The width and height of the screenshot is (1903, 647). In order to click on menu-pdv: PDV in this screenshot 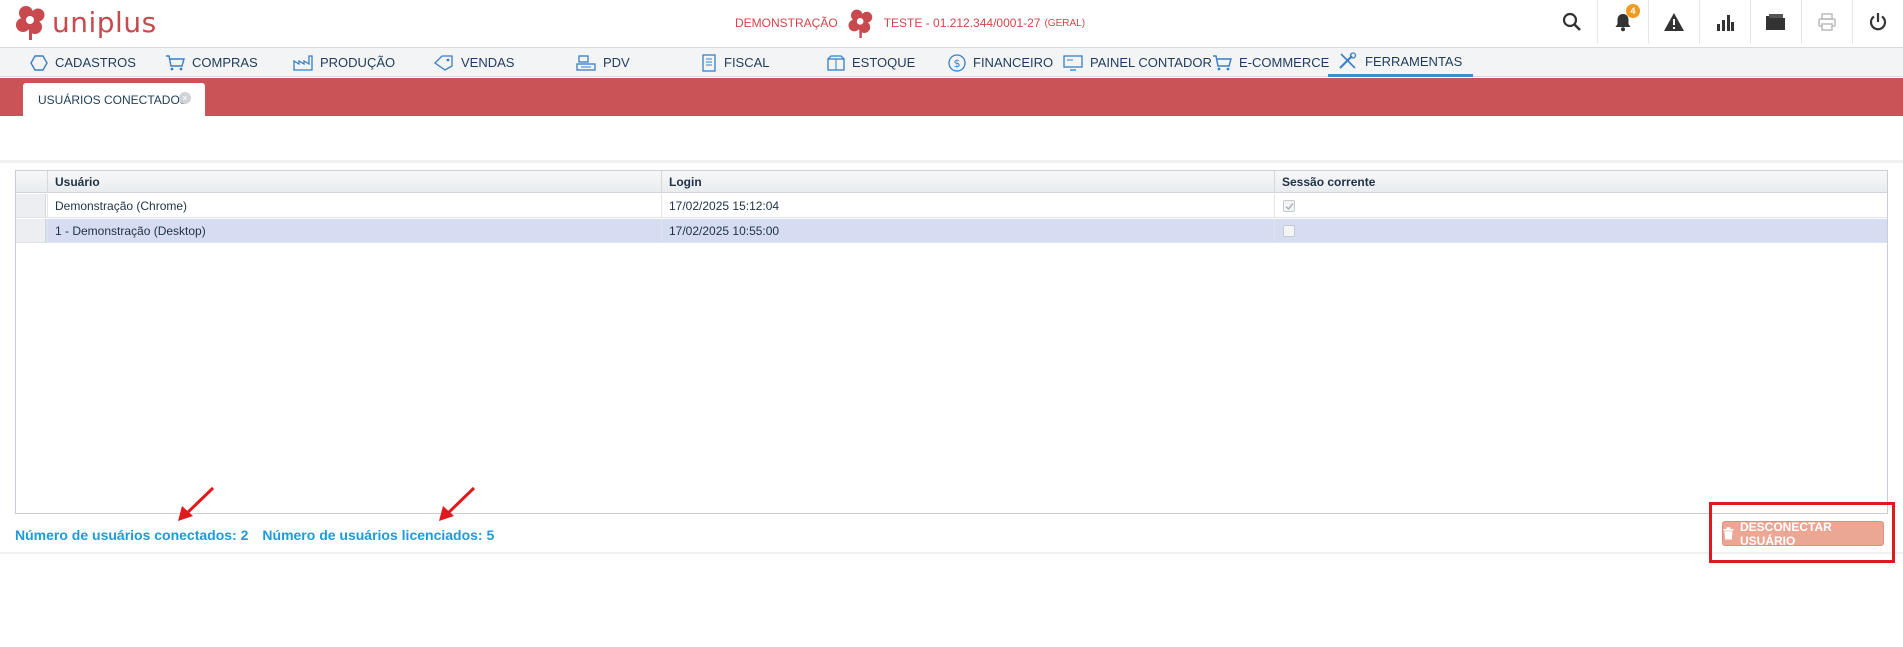, I will do `click(603, 62)`.